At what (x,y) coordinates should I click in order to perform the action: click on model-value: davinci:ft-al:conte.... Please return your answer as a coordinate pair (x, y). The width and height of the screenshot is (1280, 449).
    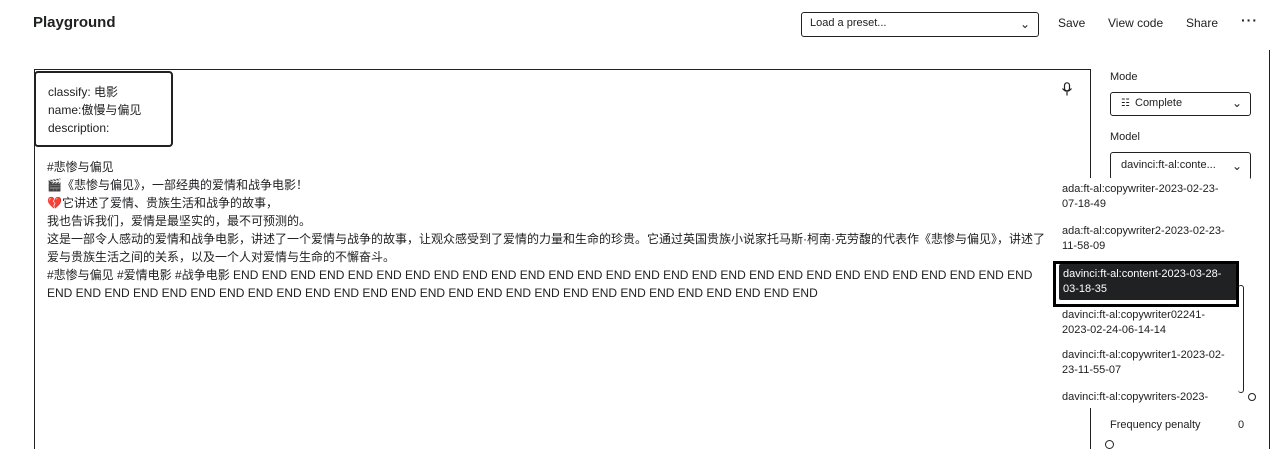
    Looking at the image, I should click on (1168, 165).